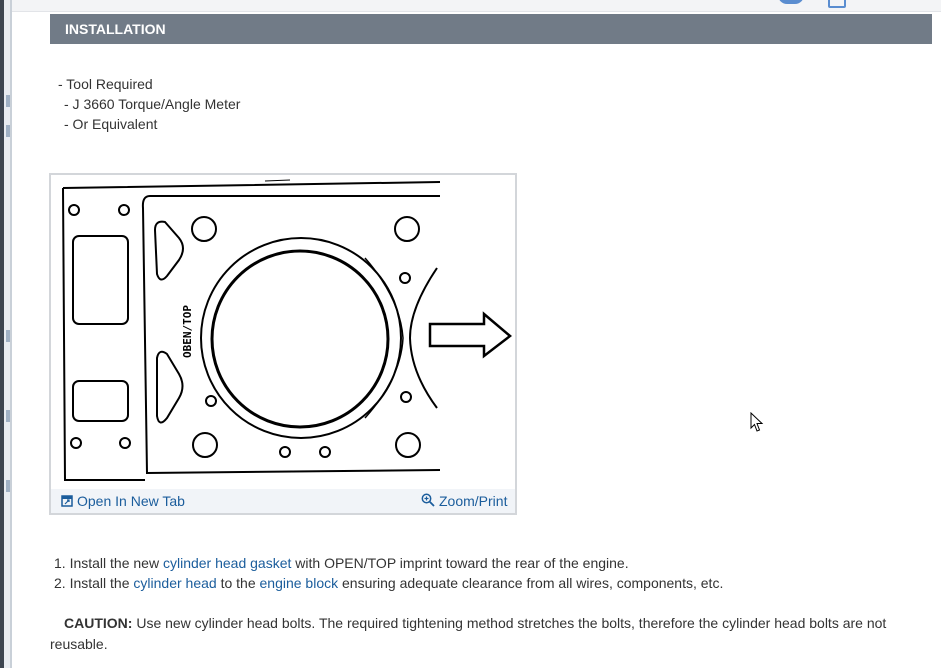  I want to click on figure-footer: Open In New Tab Zoom/Print, so click(283, 501).